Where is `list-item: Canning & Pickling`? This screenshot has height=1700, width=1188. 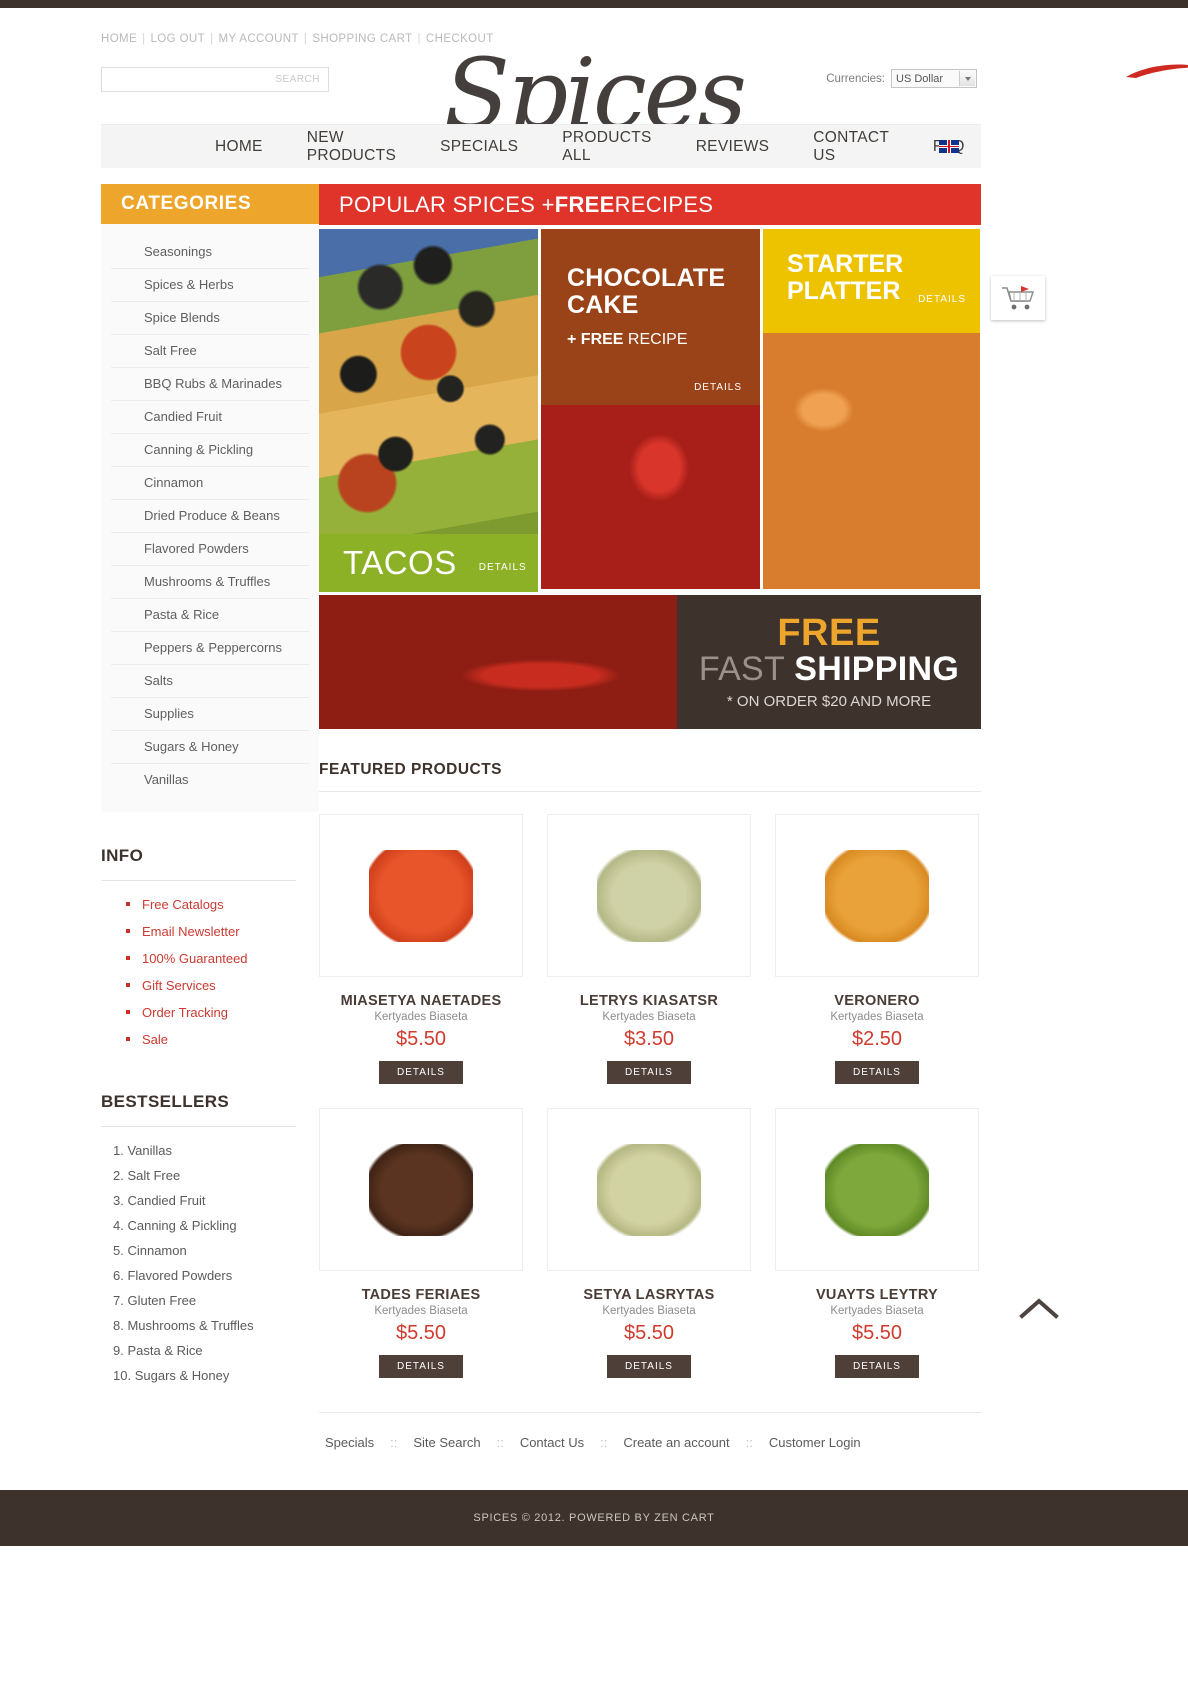
list-item: Canning & Pickling is located at coordinates (216, 1230).